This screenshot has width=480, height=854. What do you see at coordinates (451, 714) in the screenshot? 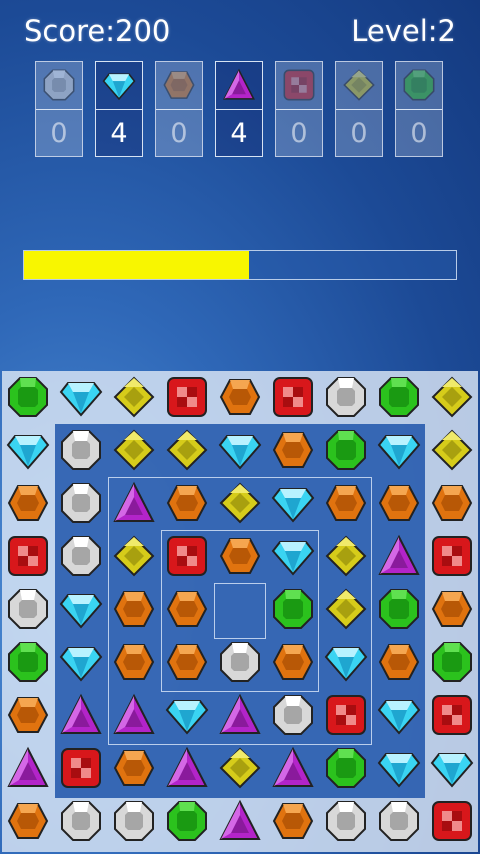
I see `red-gem-r6-c8` at bounding box center [451, 714].